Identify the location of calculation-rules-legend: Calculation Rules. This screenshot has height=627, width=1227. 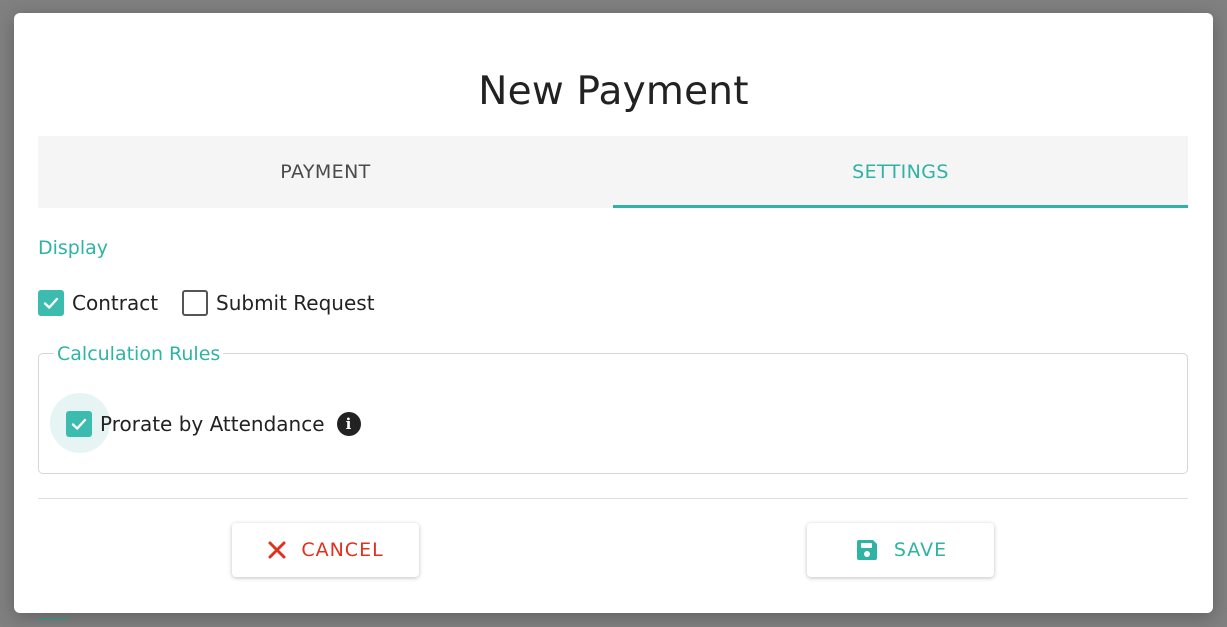
(139, 354).